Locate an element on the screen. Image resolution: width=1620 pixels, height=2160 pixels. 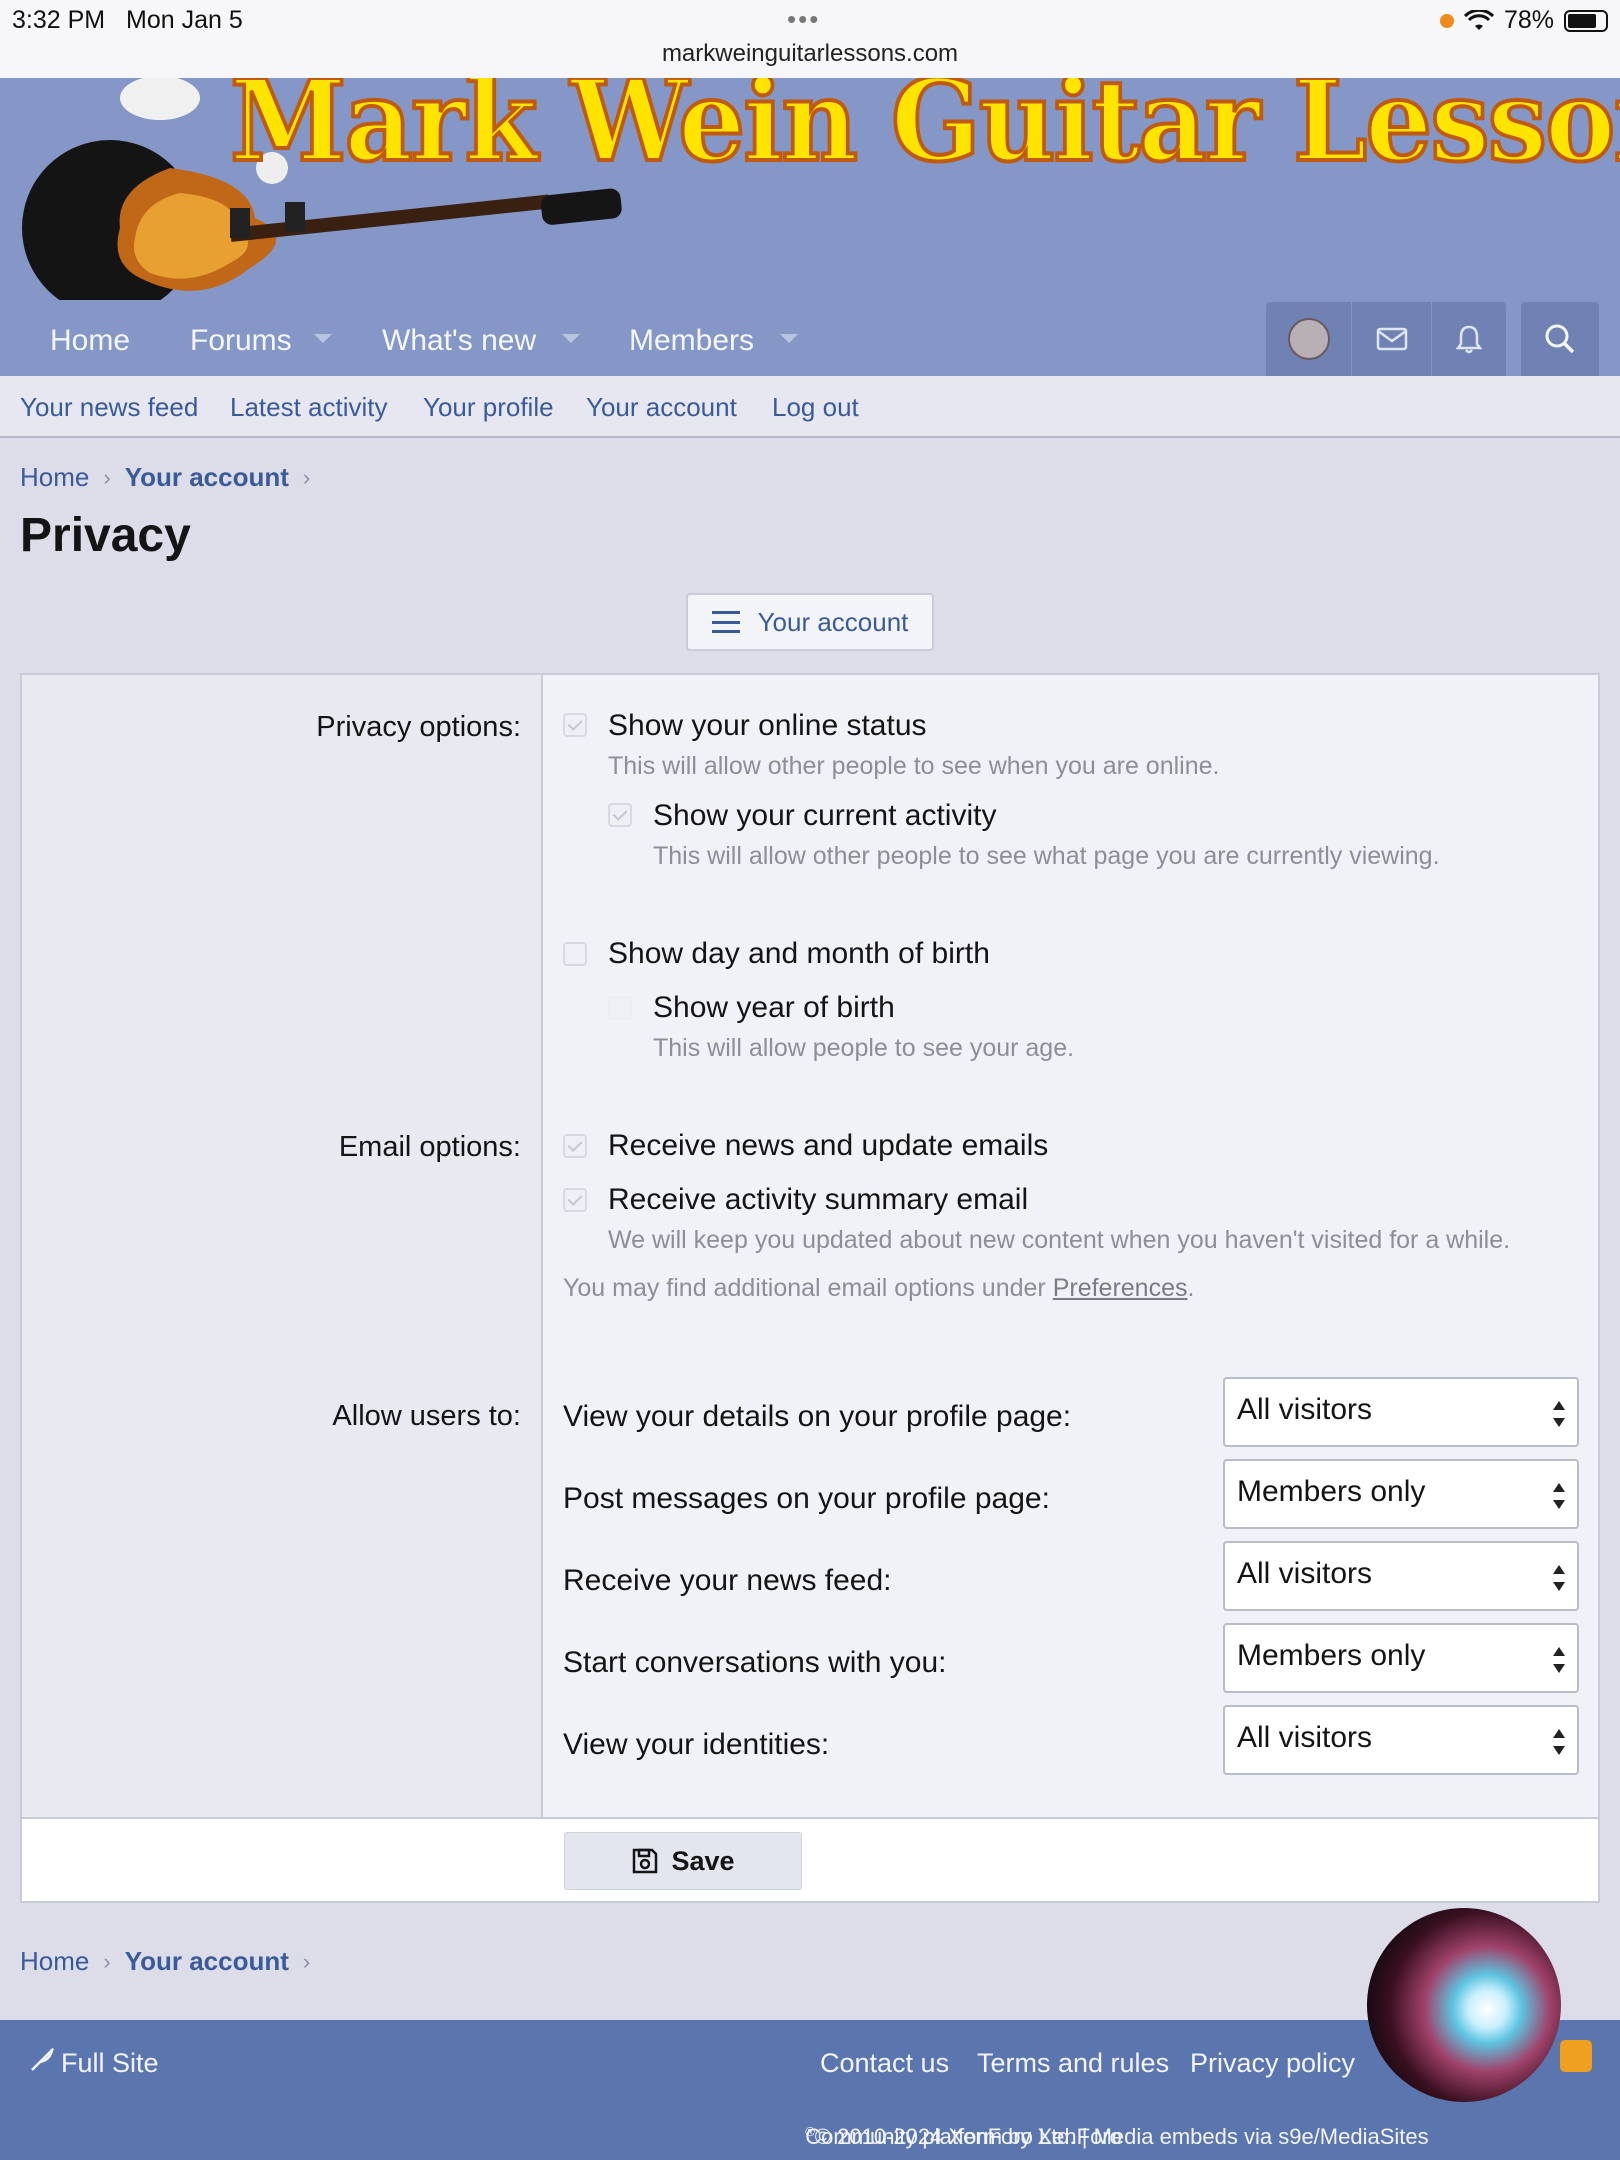
nav-forums: Forums is located at coordinates (241, 341).